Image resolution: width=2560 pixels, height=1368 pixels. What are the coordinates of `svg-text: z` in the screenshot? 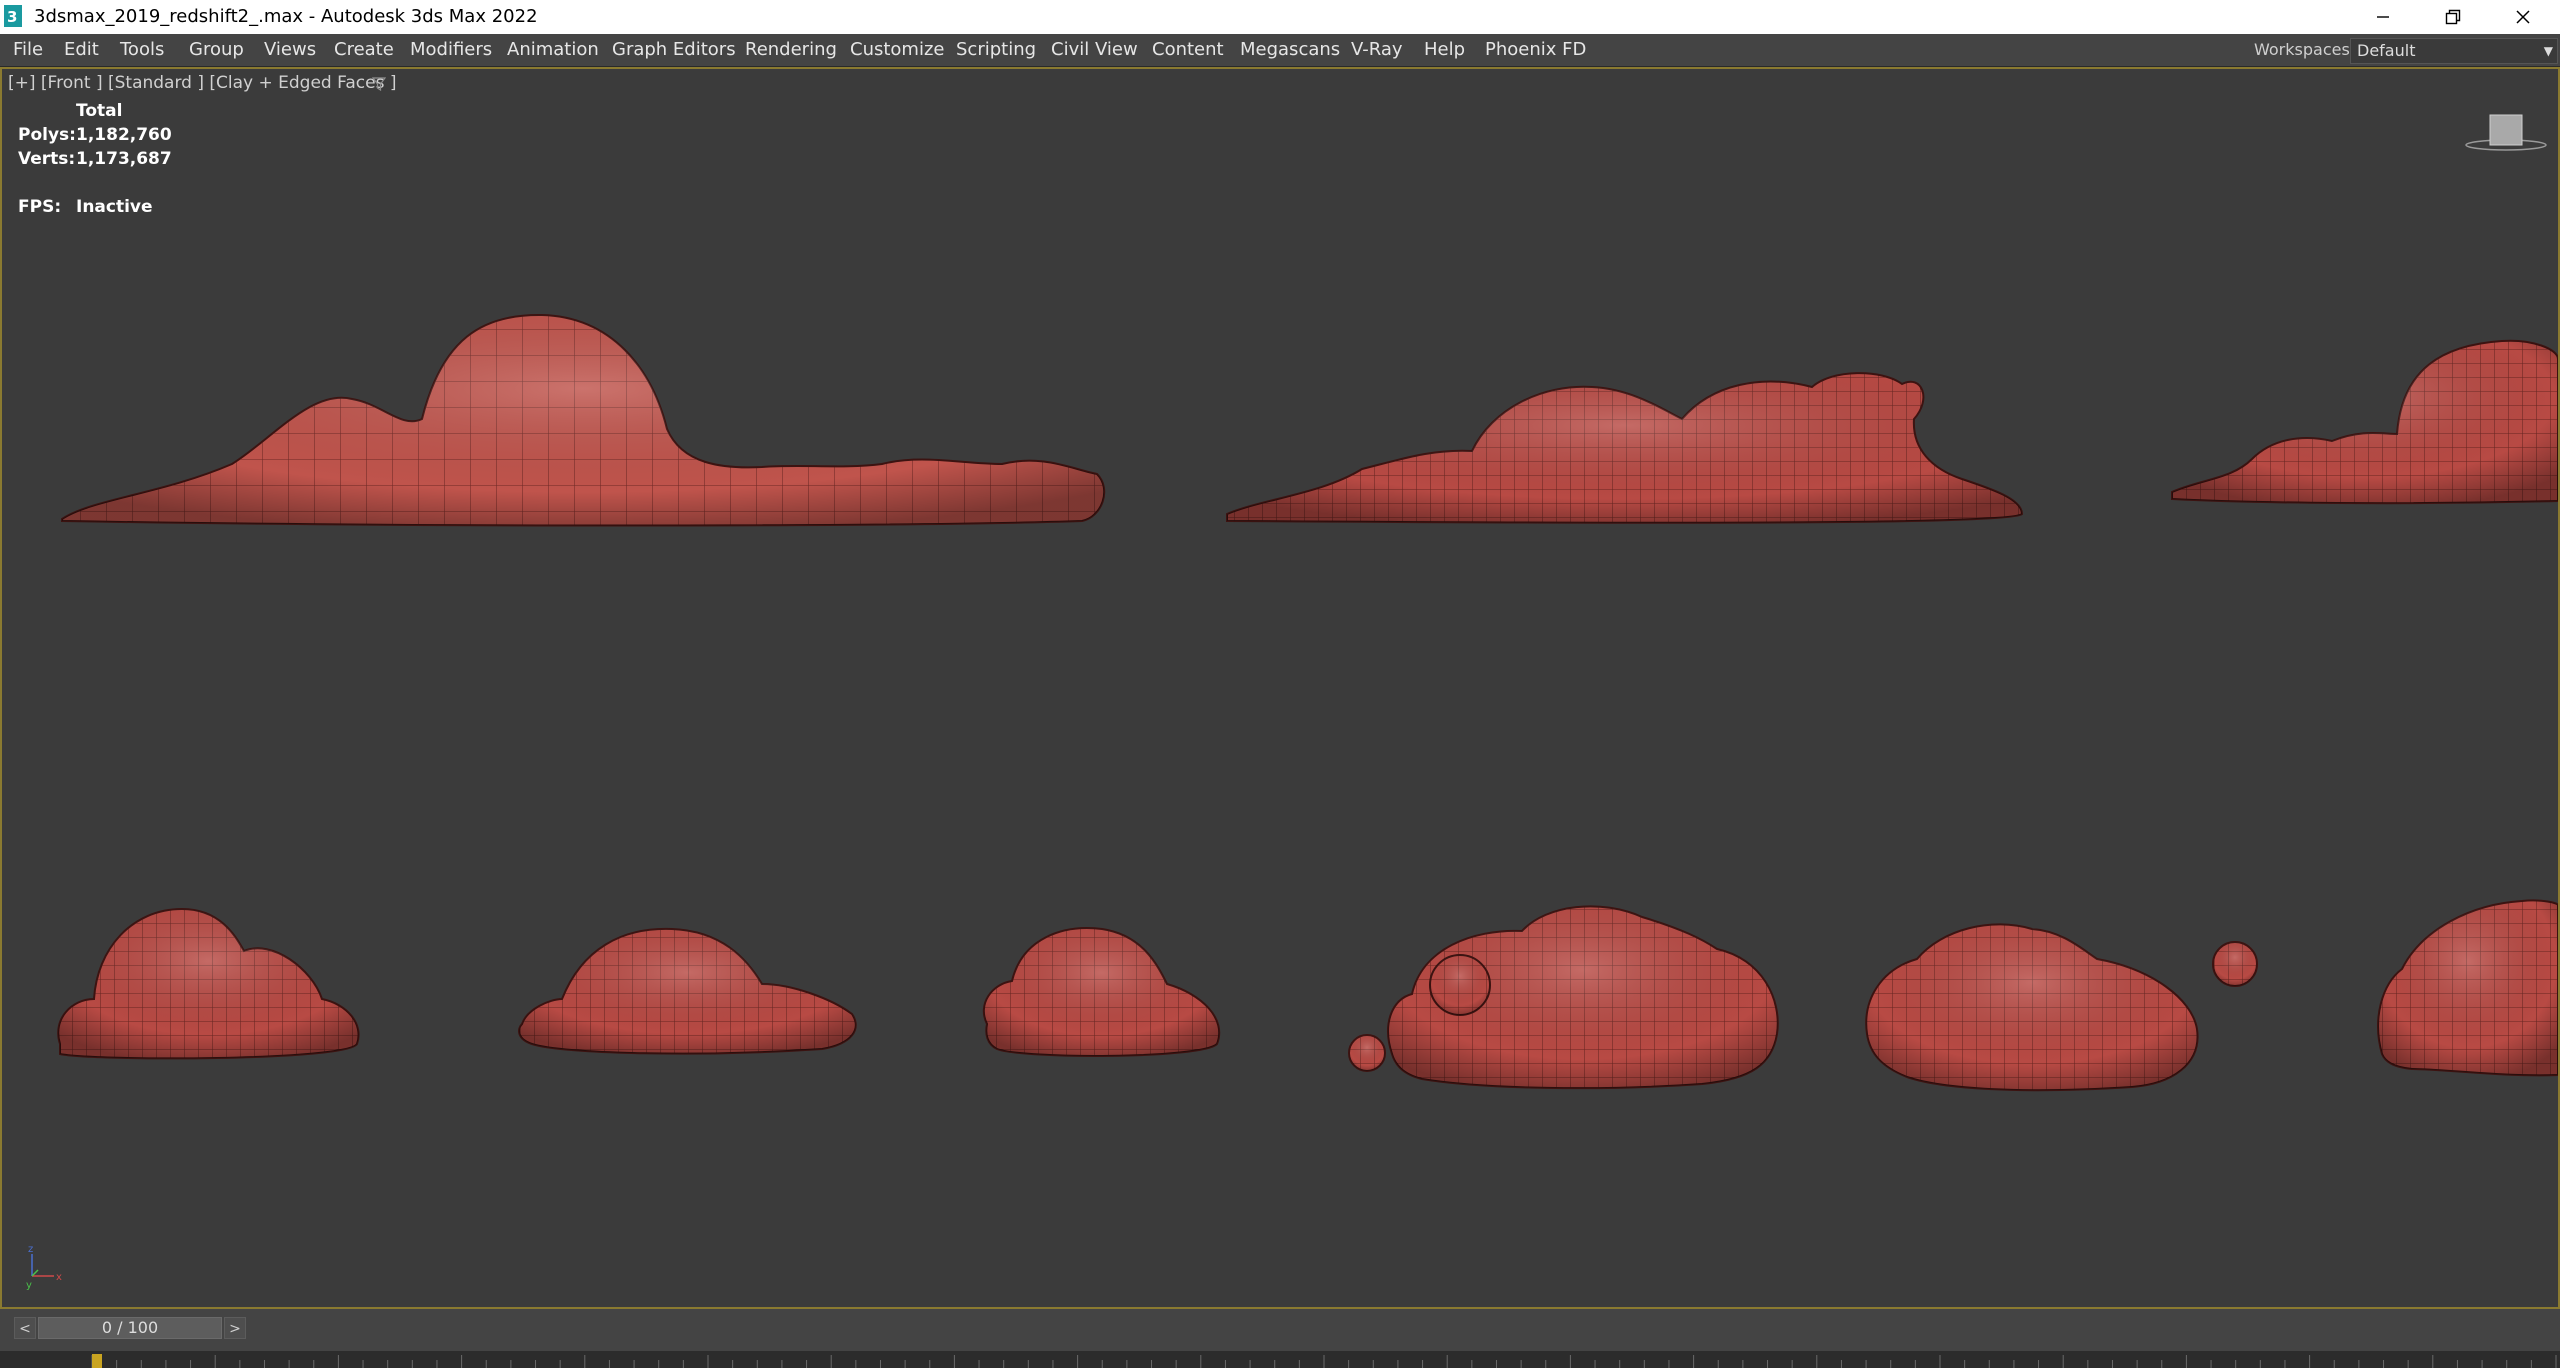 It's located at (30, 1249).